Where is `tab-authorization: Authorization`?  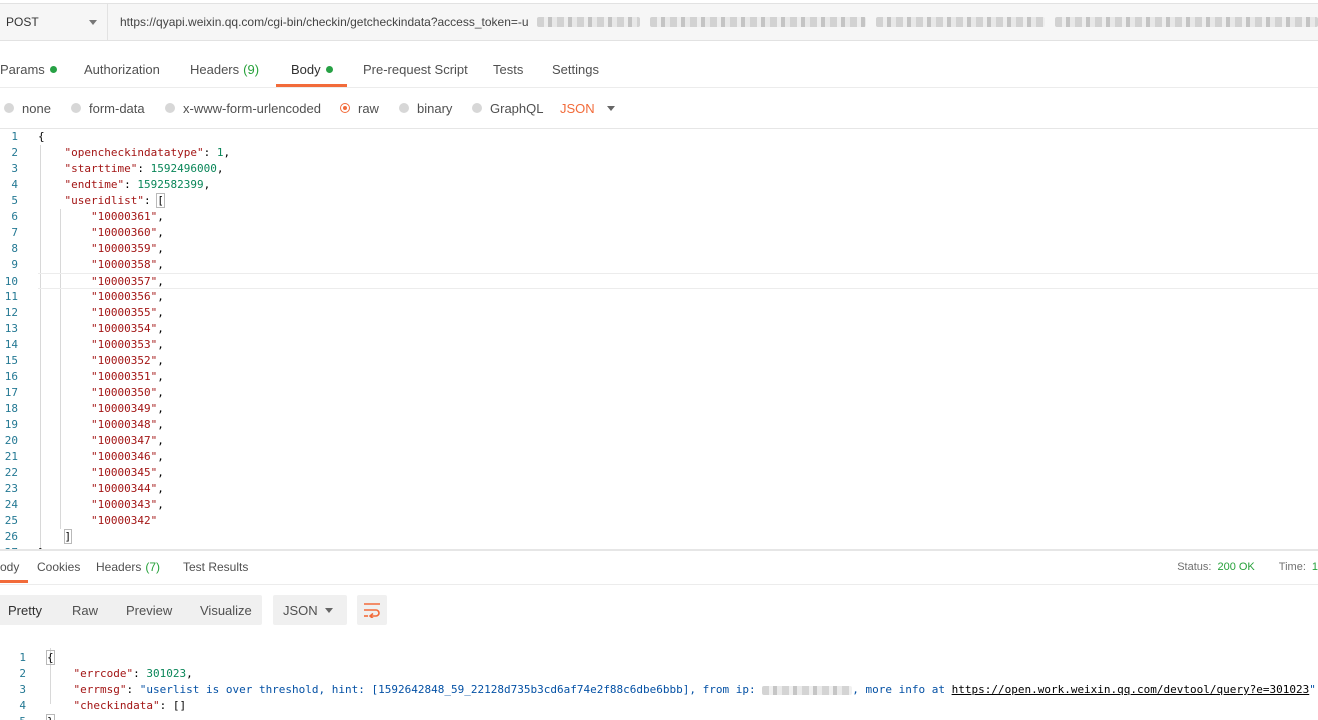 tab-authorization: Authorization is located at coordinates (122, 69).